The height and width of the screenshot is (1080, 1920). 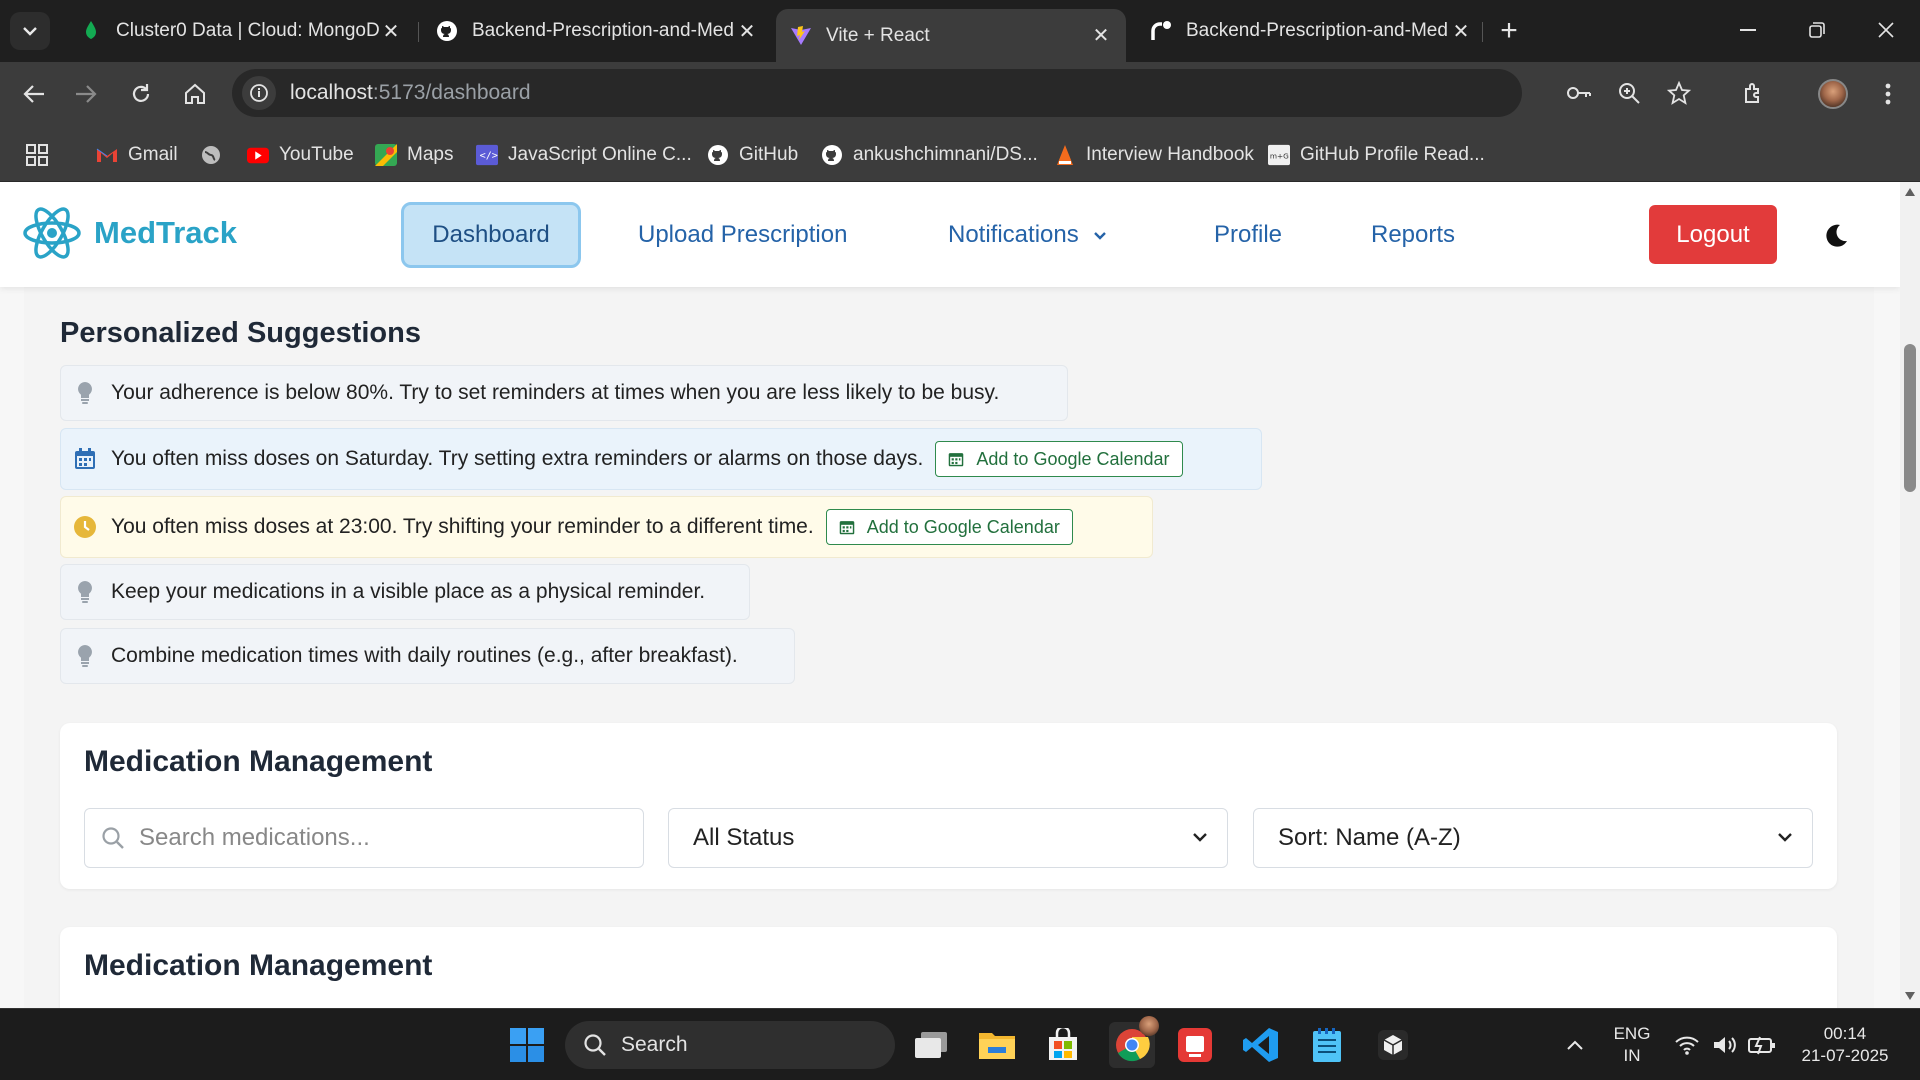 What do you see at coordinates (491, 235) in the screenshot?
I see `nav-dashboard: Dashboard` at bounding box center [491, 235].